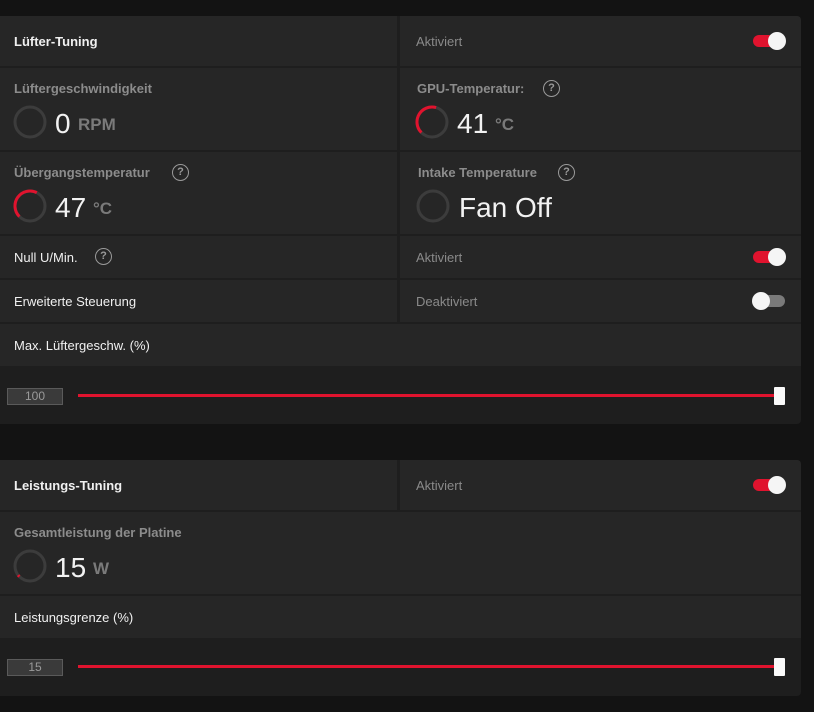 The height and width of the screenshot is (712, 814). I want to click on power-limit-label: Leistungsgrenze (%), so click(74, 617).